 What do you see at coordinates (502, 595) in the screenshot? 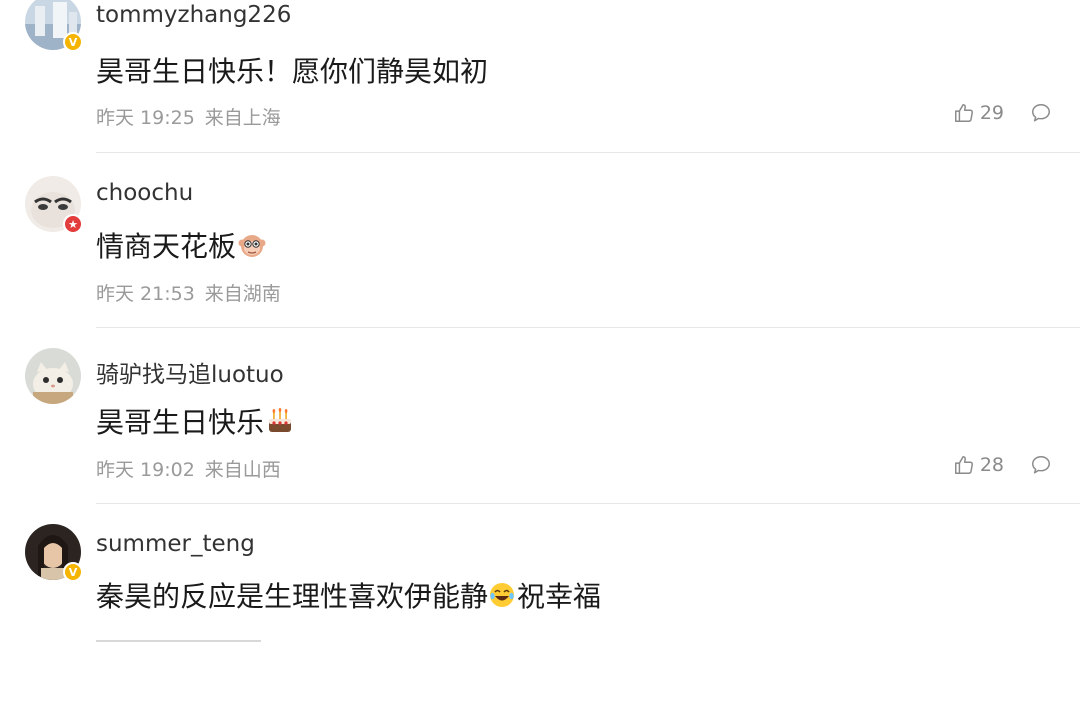
I see `laughing-emoji-icon` at bounding box center [502, 595].